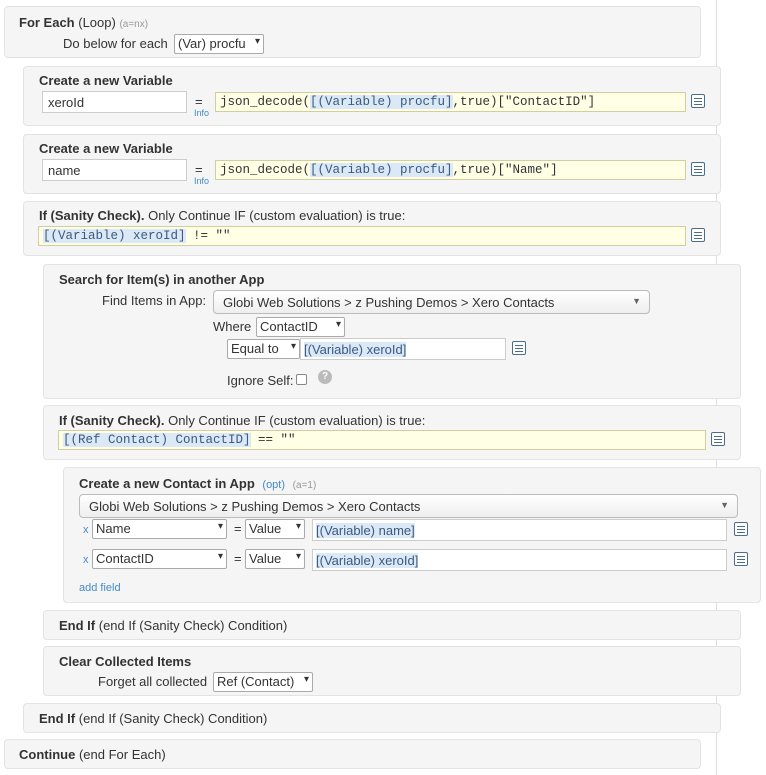  What do you see at coordinates (255, 348) in the screenshot?
I see `operator-value: Equal to` at bounding box center [255, 348].